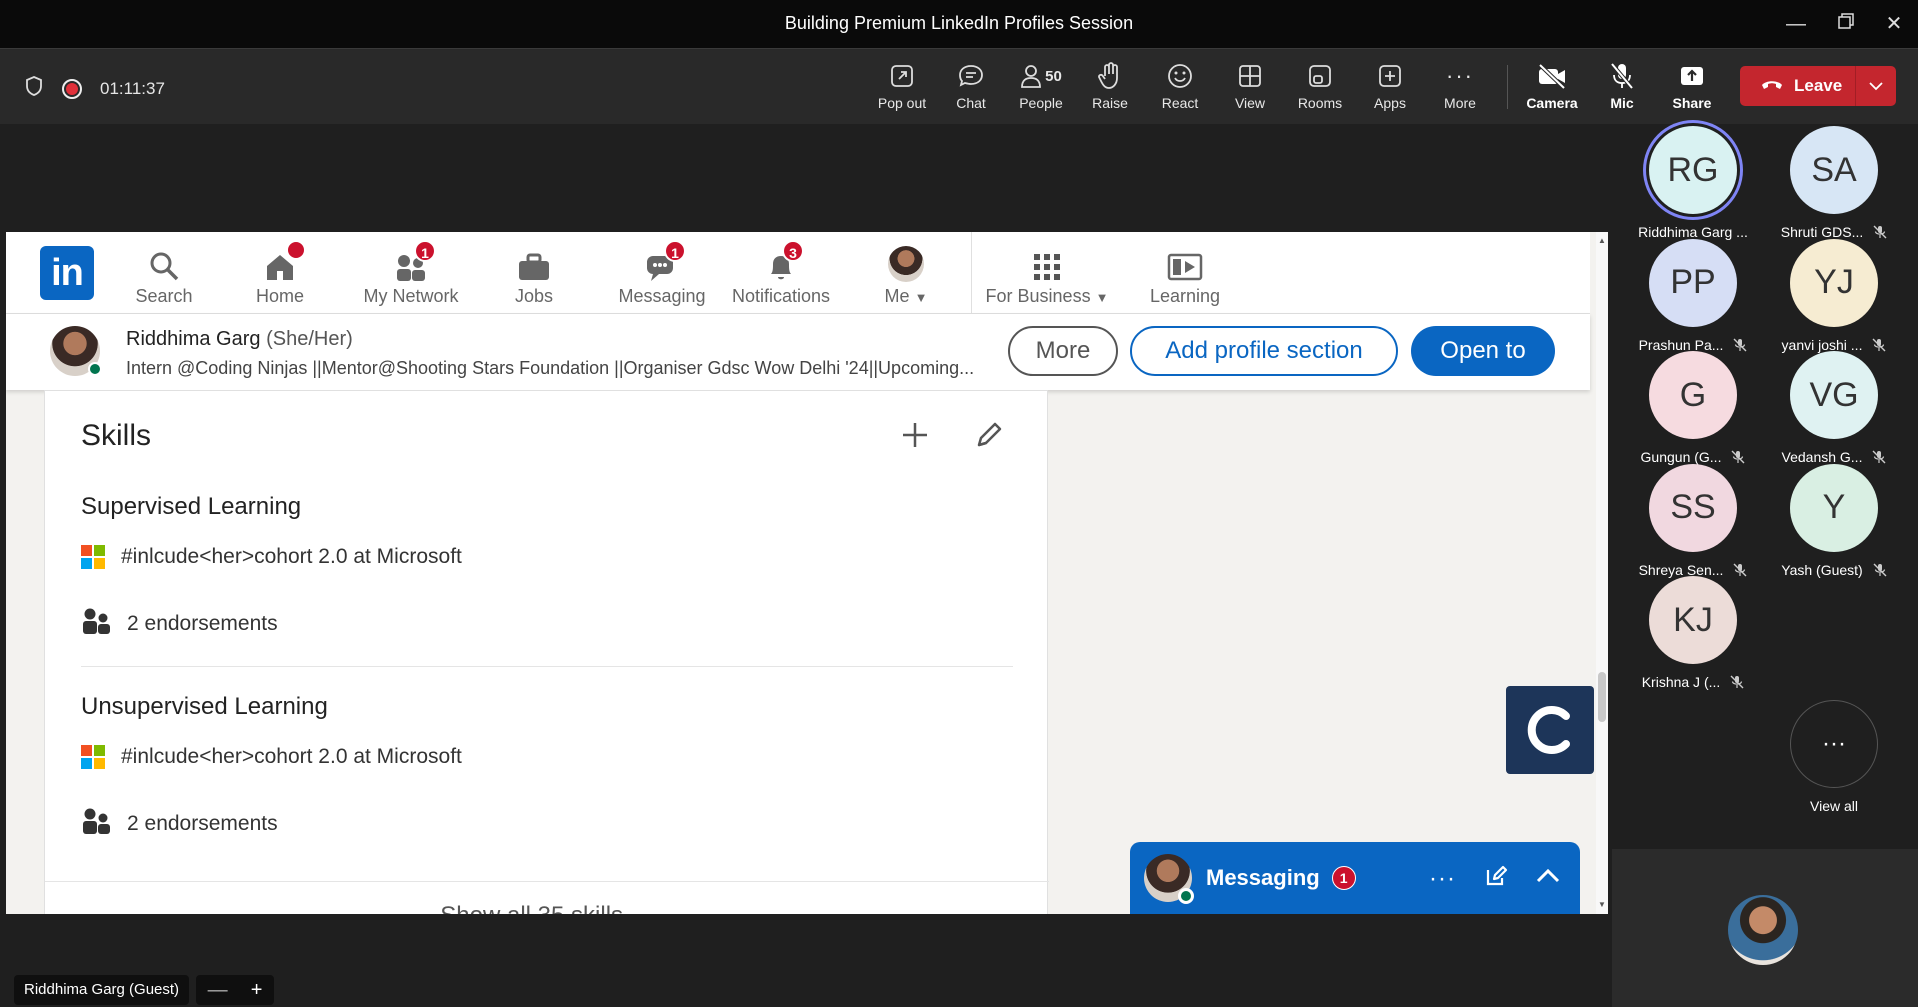 This screenshot has height=1007, width=1918. I want to click on restore-icon, so click(1846, 24).